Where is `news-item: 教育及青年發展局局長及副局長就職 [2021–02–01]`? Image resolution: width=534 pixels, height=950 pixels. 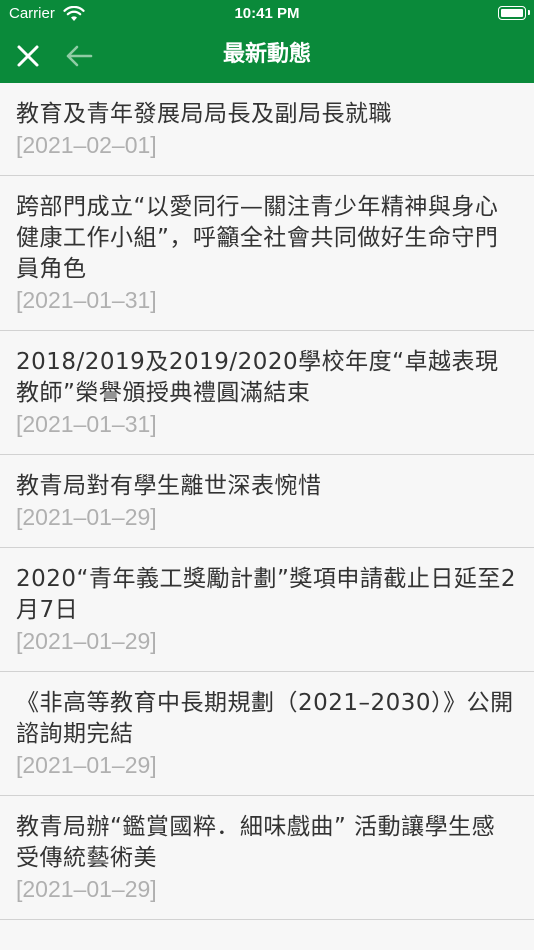
news-item: 教育及青年發展局局長及副局長就職 [2021–02–01] is located at coordinates (267, 129).